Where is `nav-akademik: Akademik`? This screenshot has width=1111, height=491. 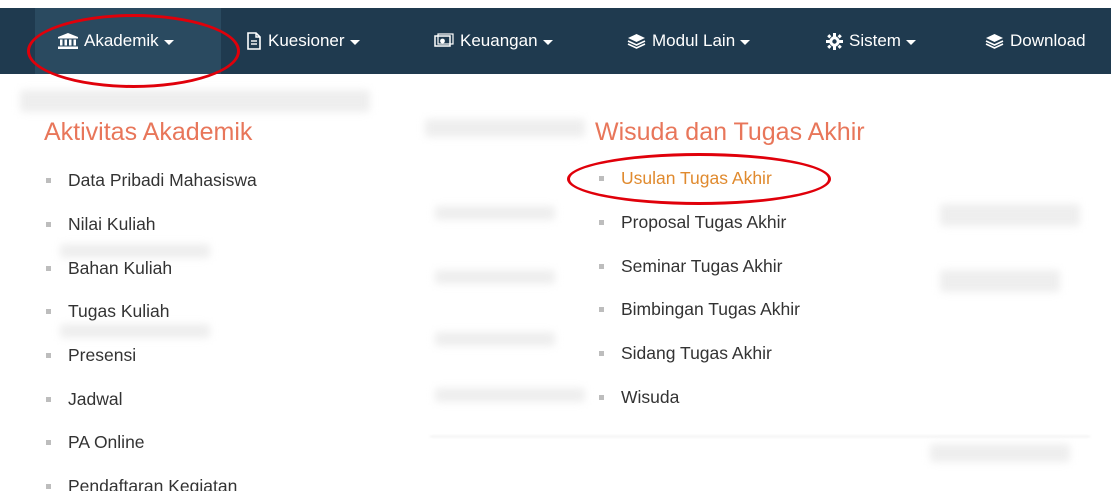 nav-akademik: Akademik is located at coordinates (128, 41).